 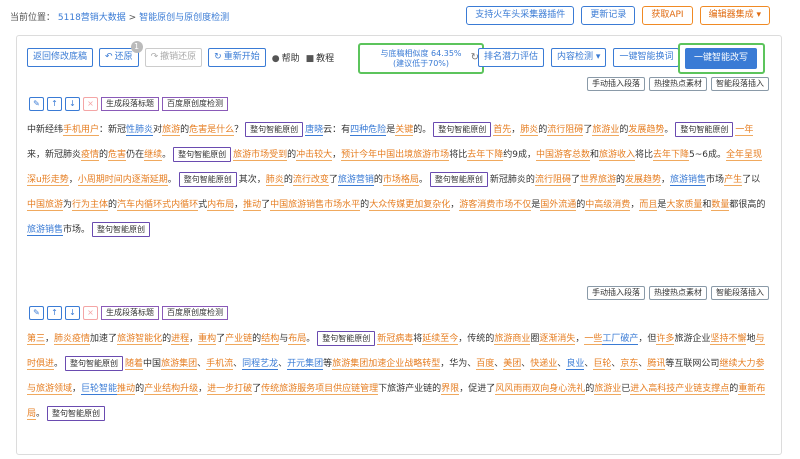 I want to click on replaceable-word: 行为主体, so click(x=90, y=205).